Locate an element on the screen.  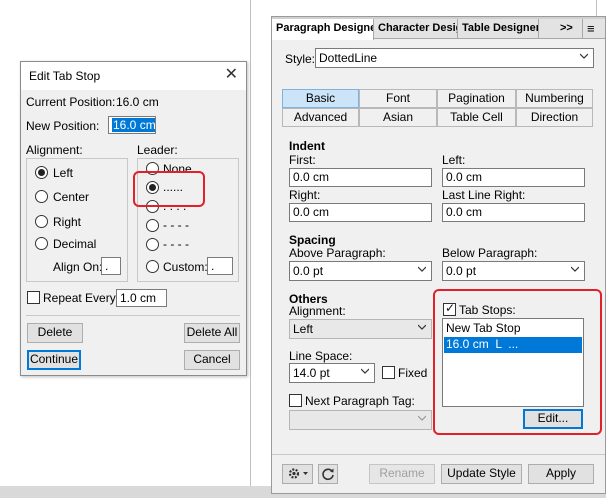
radio-leader-custom is located at coordinates (152, 266).